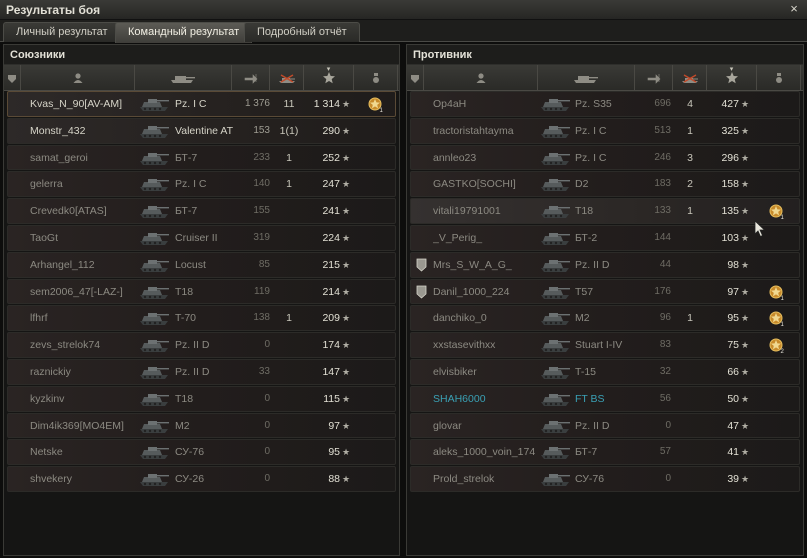  What do you see at coordinates (201, 291) in the screenshot?
I see `player-row: sem2006_47[-LAZ-] T18 119 214 ★` at bounding box center [201, 291].